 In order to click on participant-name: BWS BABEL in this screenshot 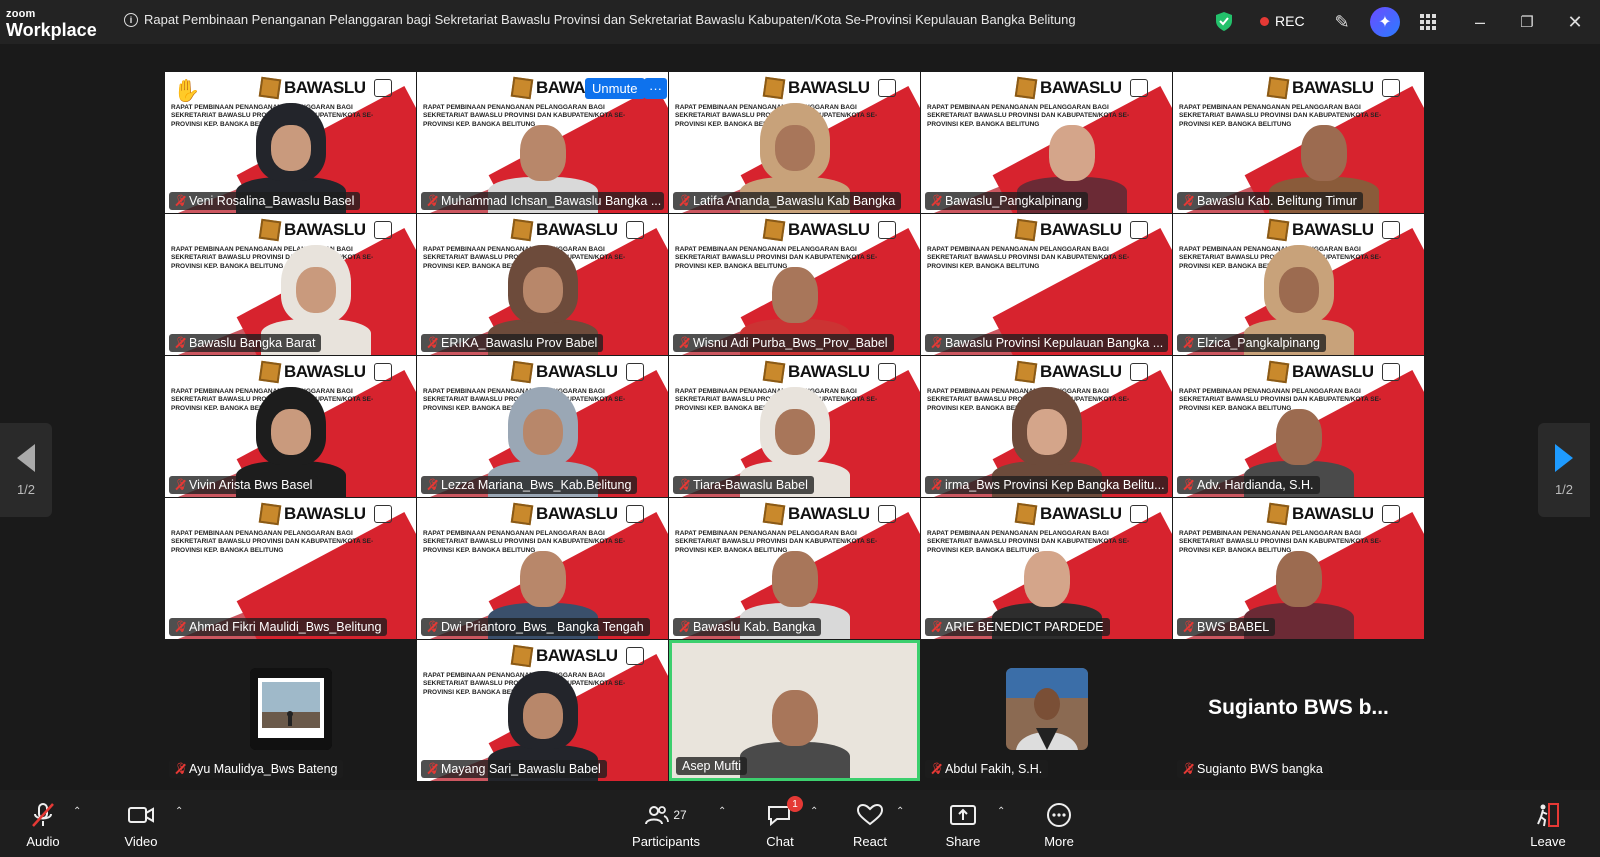, I will do `click(1233, 627)`.